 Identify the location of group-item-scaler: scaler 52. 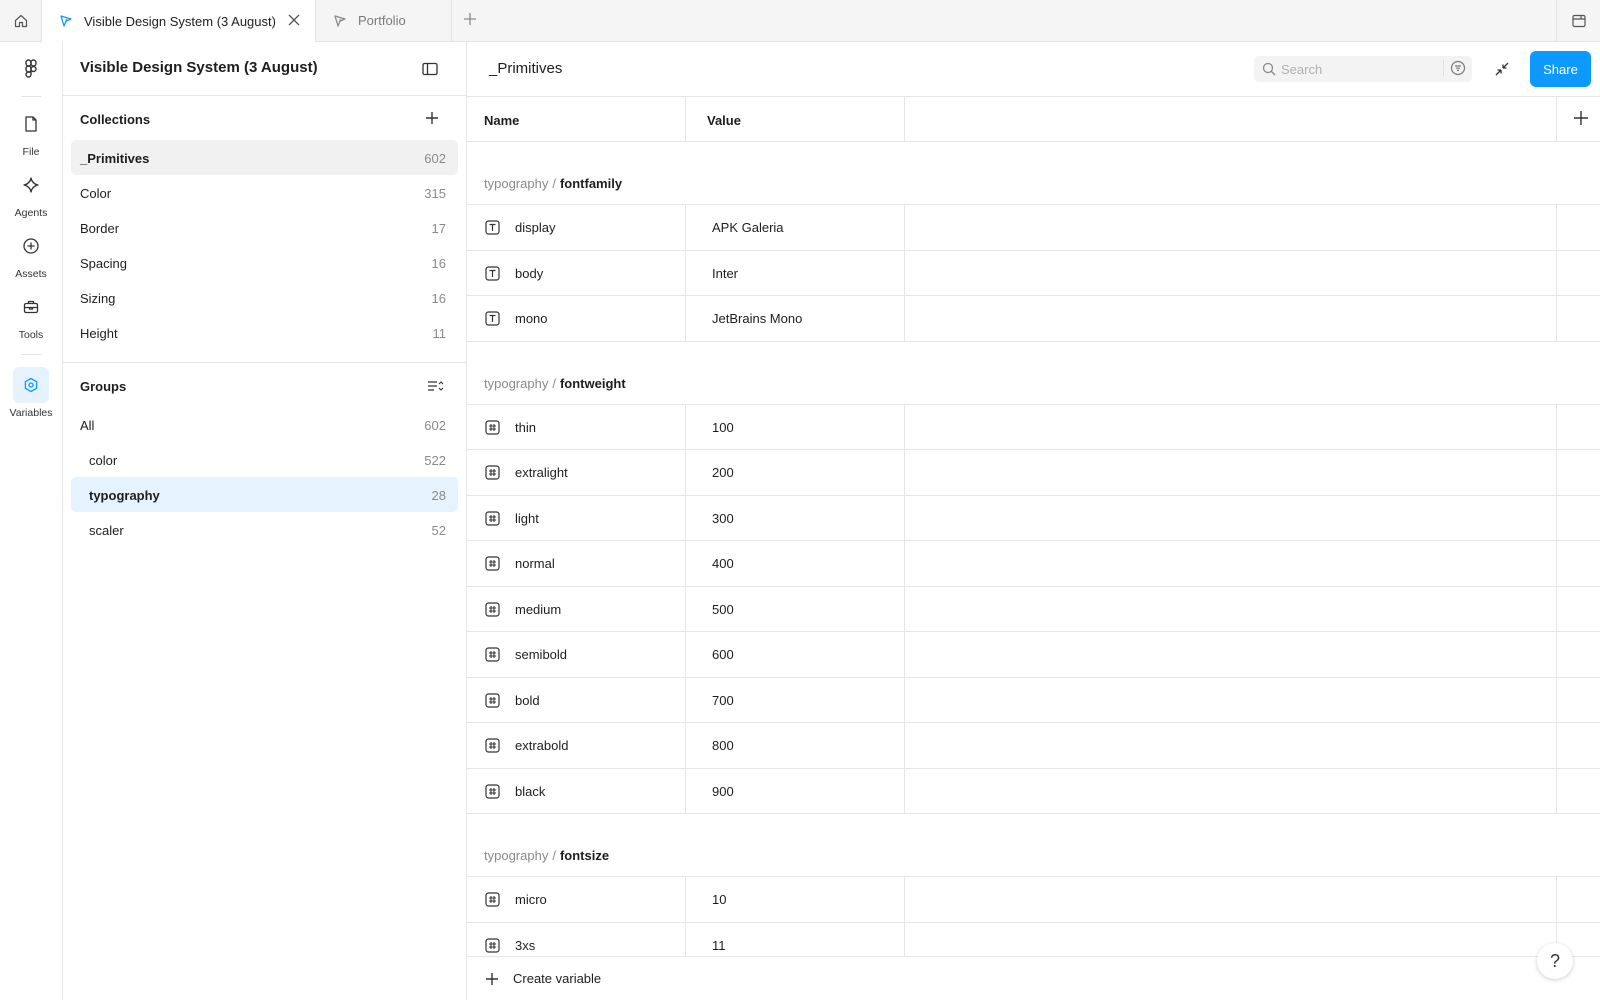
(264, 529).